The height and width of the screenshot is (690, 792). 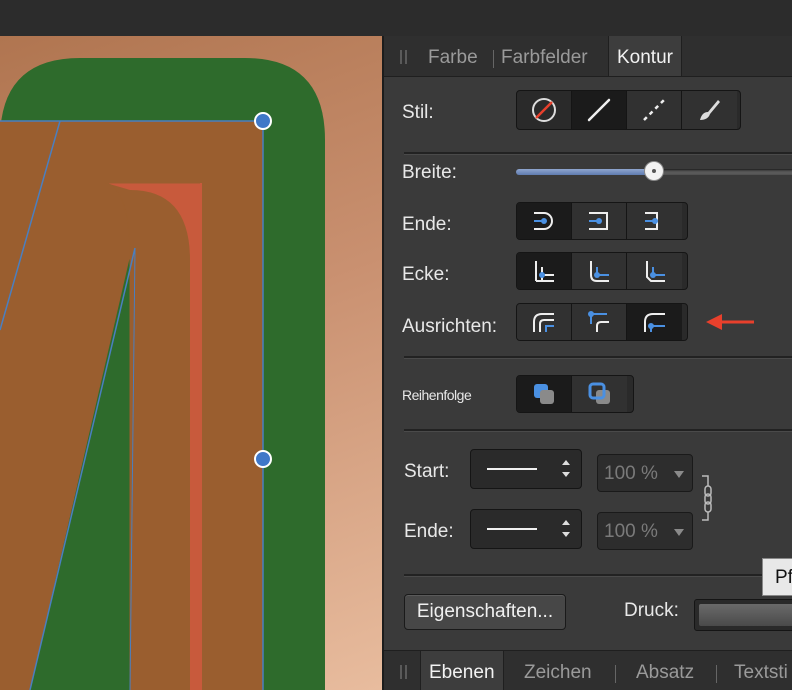 I want to click on join-segmented-control, so click(x=602, y=271).